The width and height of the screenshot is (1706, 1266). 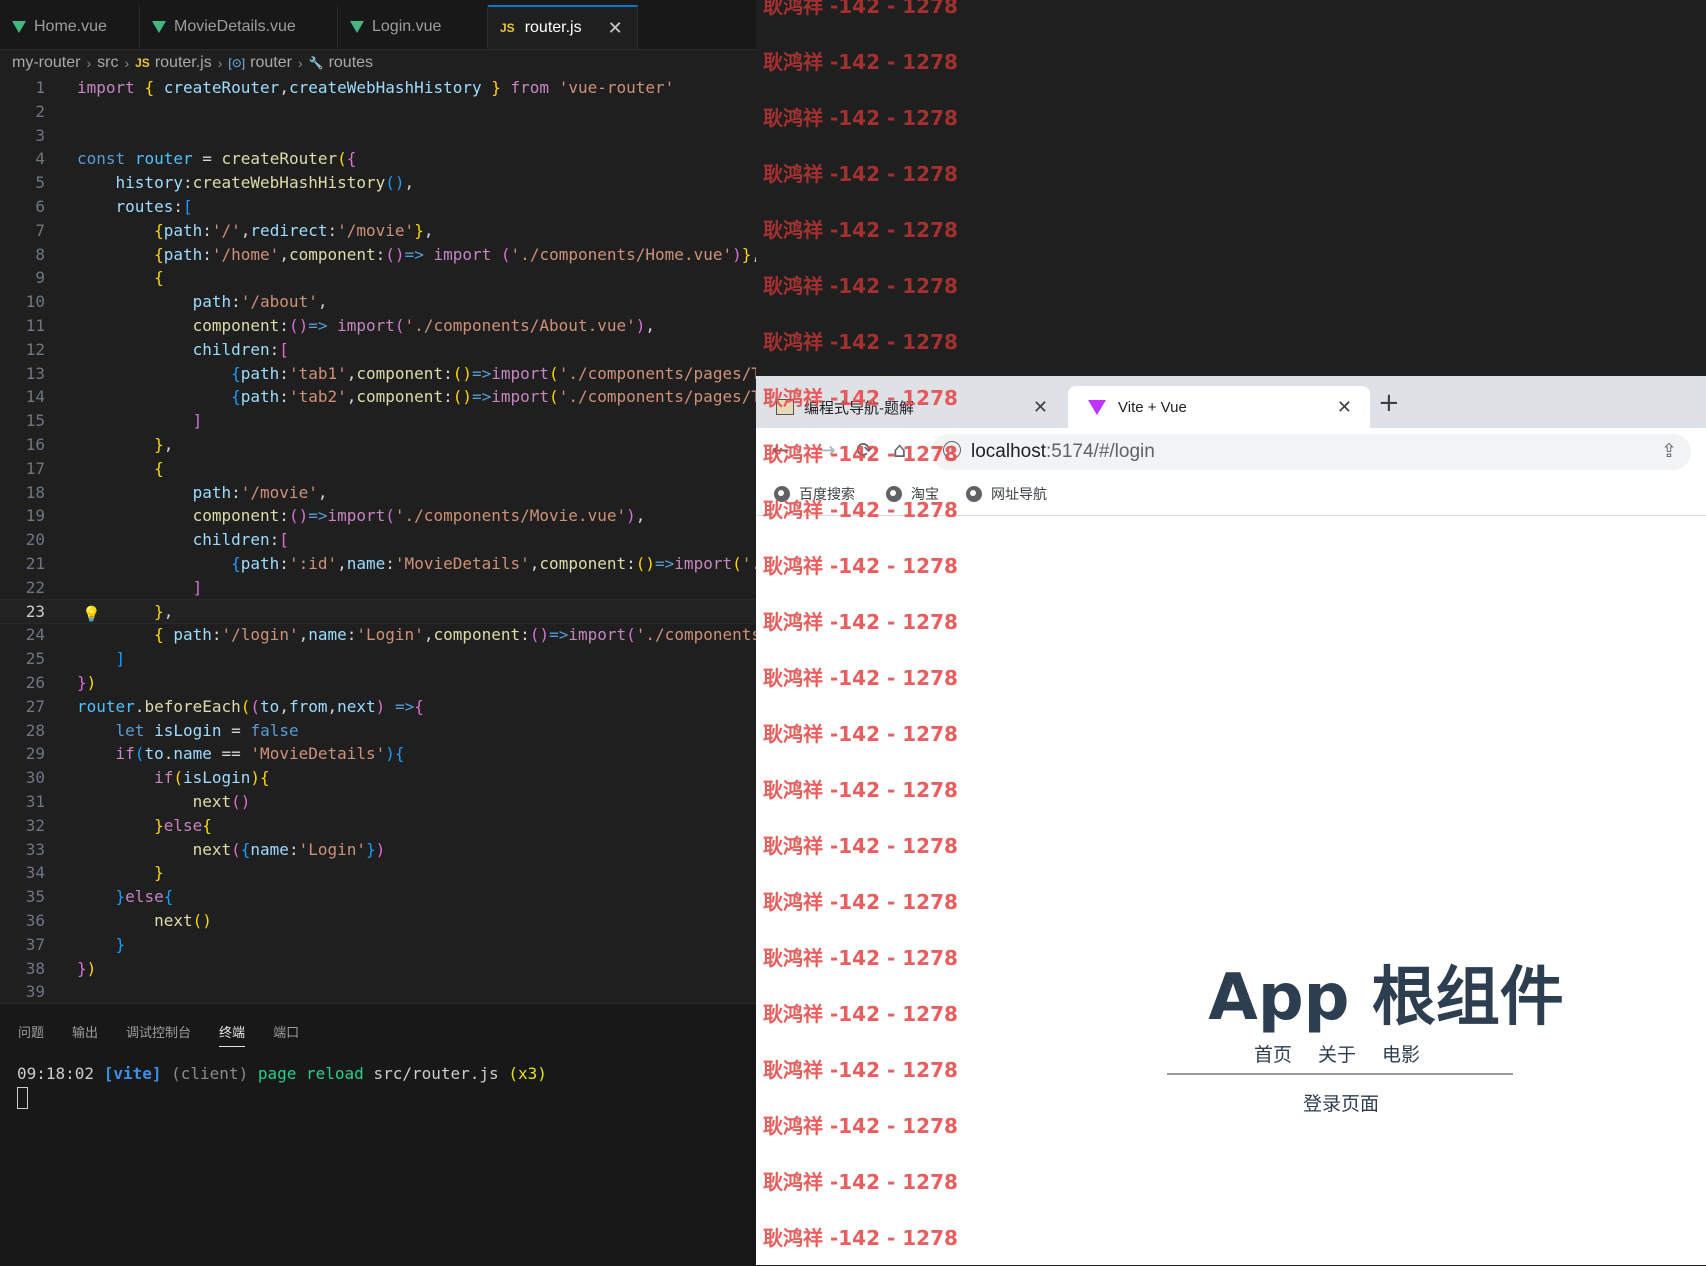 What do you see at coordinates (234, 230) in the screenshot?
I see `code-line: 7 {path:'/',redirect:'/movie'},` at bounding box center [234, 230].